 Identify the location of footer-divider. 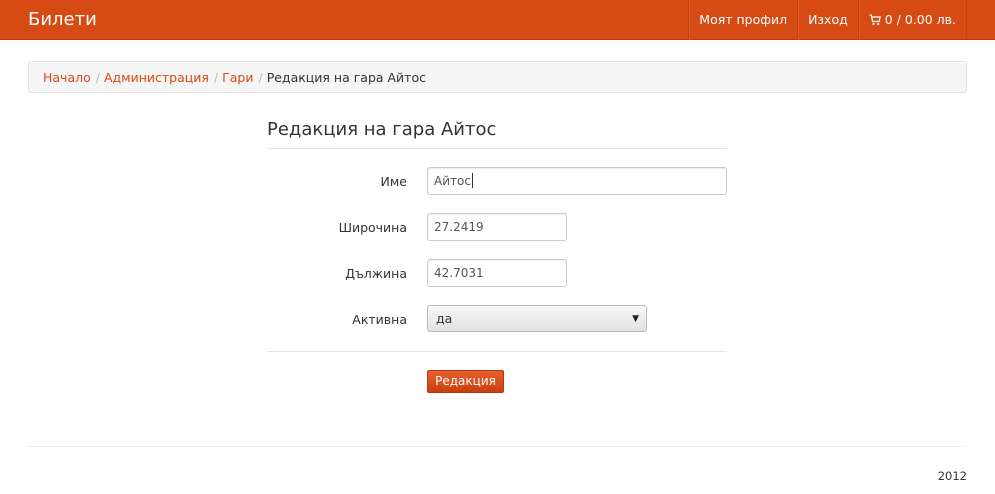
(497, 446).